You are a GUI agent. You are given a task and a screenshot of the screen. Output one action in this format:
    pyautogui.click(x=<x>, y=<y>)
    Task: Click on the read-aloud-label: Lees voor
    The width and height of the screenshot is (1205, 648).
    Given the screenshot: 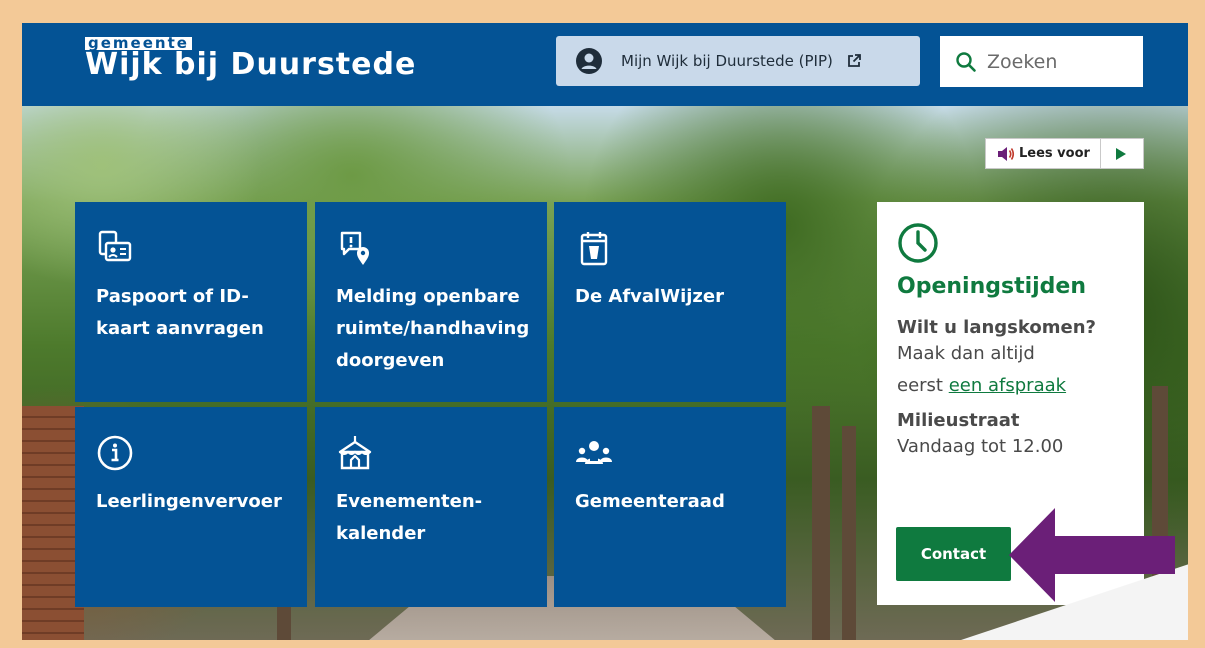 What is the action you would take?
    pyautogui.click(x=1054, y=153)
    